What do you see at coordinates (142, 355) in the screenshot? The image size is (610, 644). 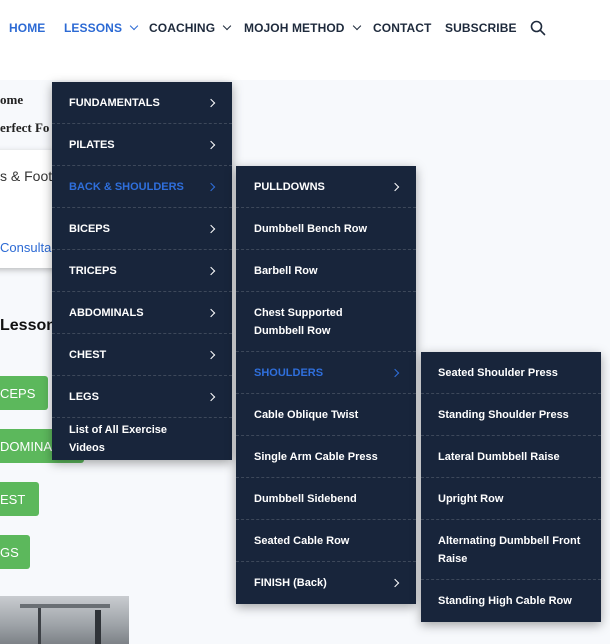 I see `menu-item-chest: CHEST` at bounding box center [142, 355].